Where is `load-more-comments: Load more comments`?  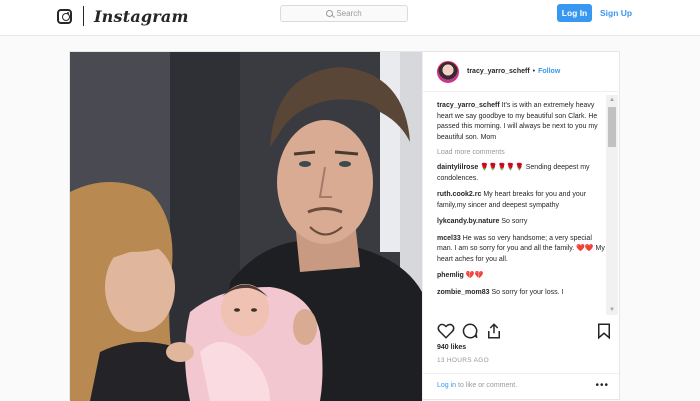 load-more-comments: Load more comments is located at coordinates (521, 152).